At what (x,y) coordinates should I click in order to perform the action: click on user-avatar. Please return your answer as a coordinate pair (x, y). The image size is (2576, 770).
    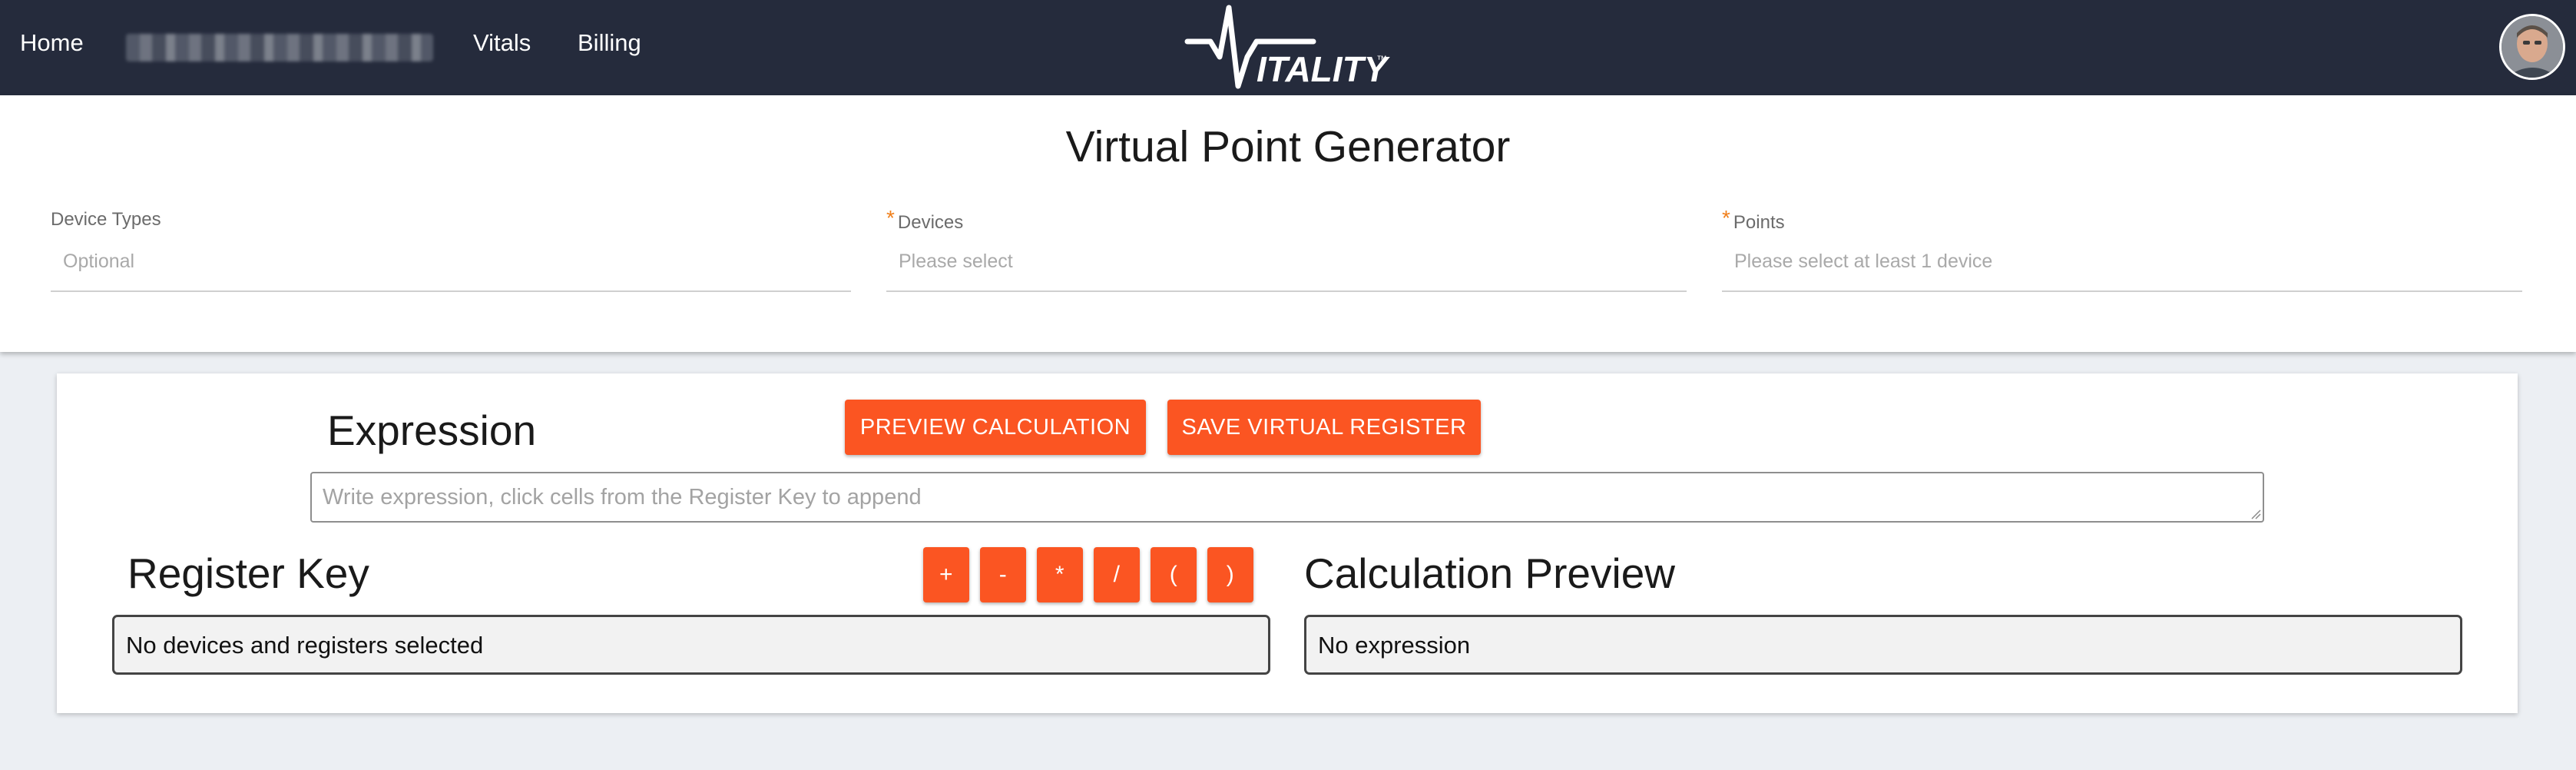
    Looking at the image, I should click on (2532, 47).